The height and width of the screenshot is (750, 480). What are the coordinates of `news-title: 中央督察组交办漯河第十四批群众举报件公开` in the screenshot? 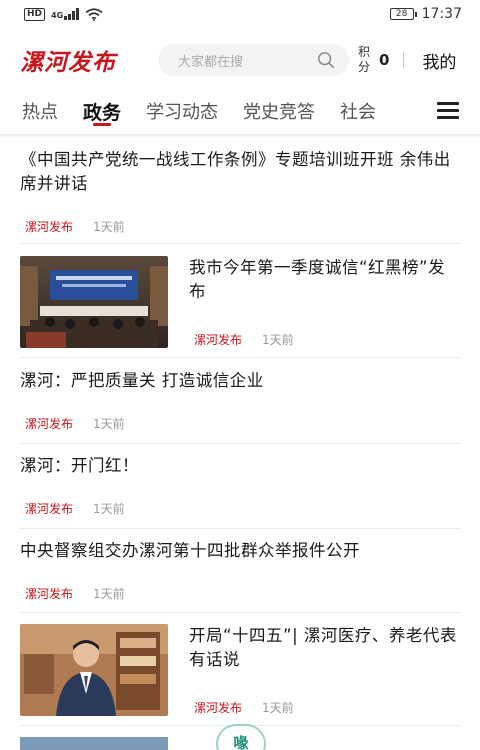 It's located at (190, 550).